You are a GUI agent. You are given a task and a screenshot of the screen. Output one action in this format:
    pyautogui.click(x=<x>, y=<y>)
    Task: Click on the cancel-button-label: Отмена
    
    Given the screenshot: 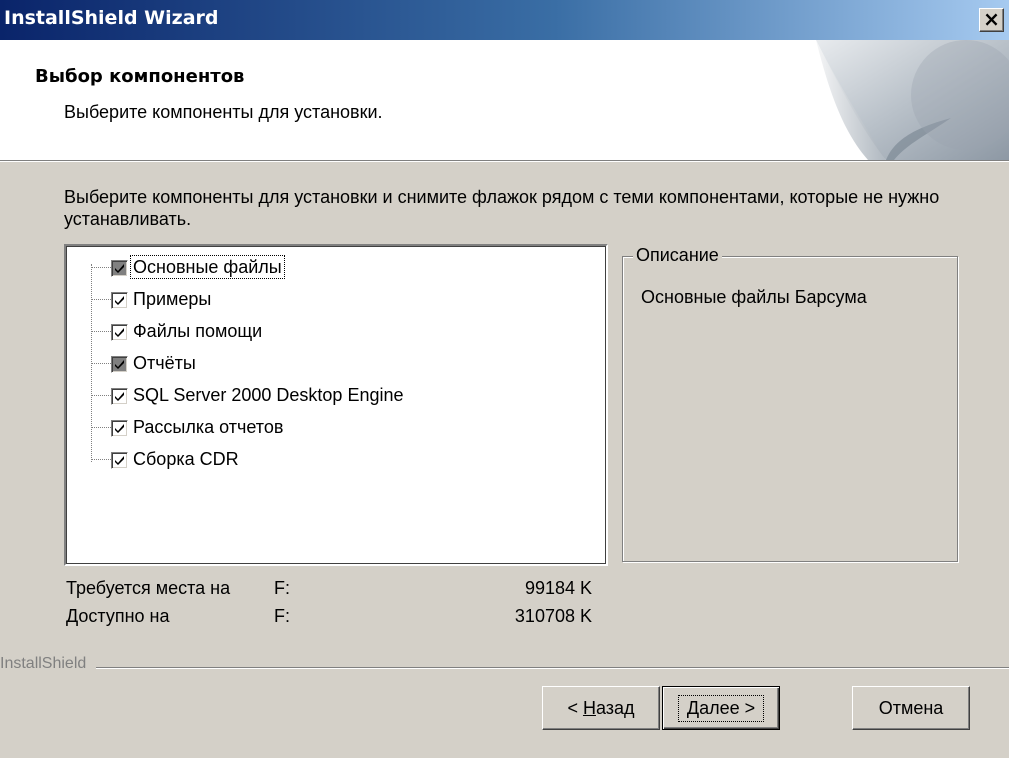 What is the action you would take?
    pyautogui.click(x=911, y=707)
    